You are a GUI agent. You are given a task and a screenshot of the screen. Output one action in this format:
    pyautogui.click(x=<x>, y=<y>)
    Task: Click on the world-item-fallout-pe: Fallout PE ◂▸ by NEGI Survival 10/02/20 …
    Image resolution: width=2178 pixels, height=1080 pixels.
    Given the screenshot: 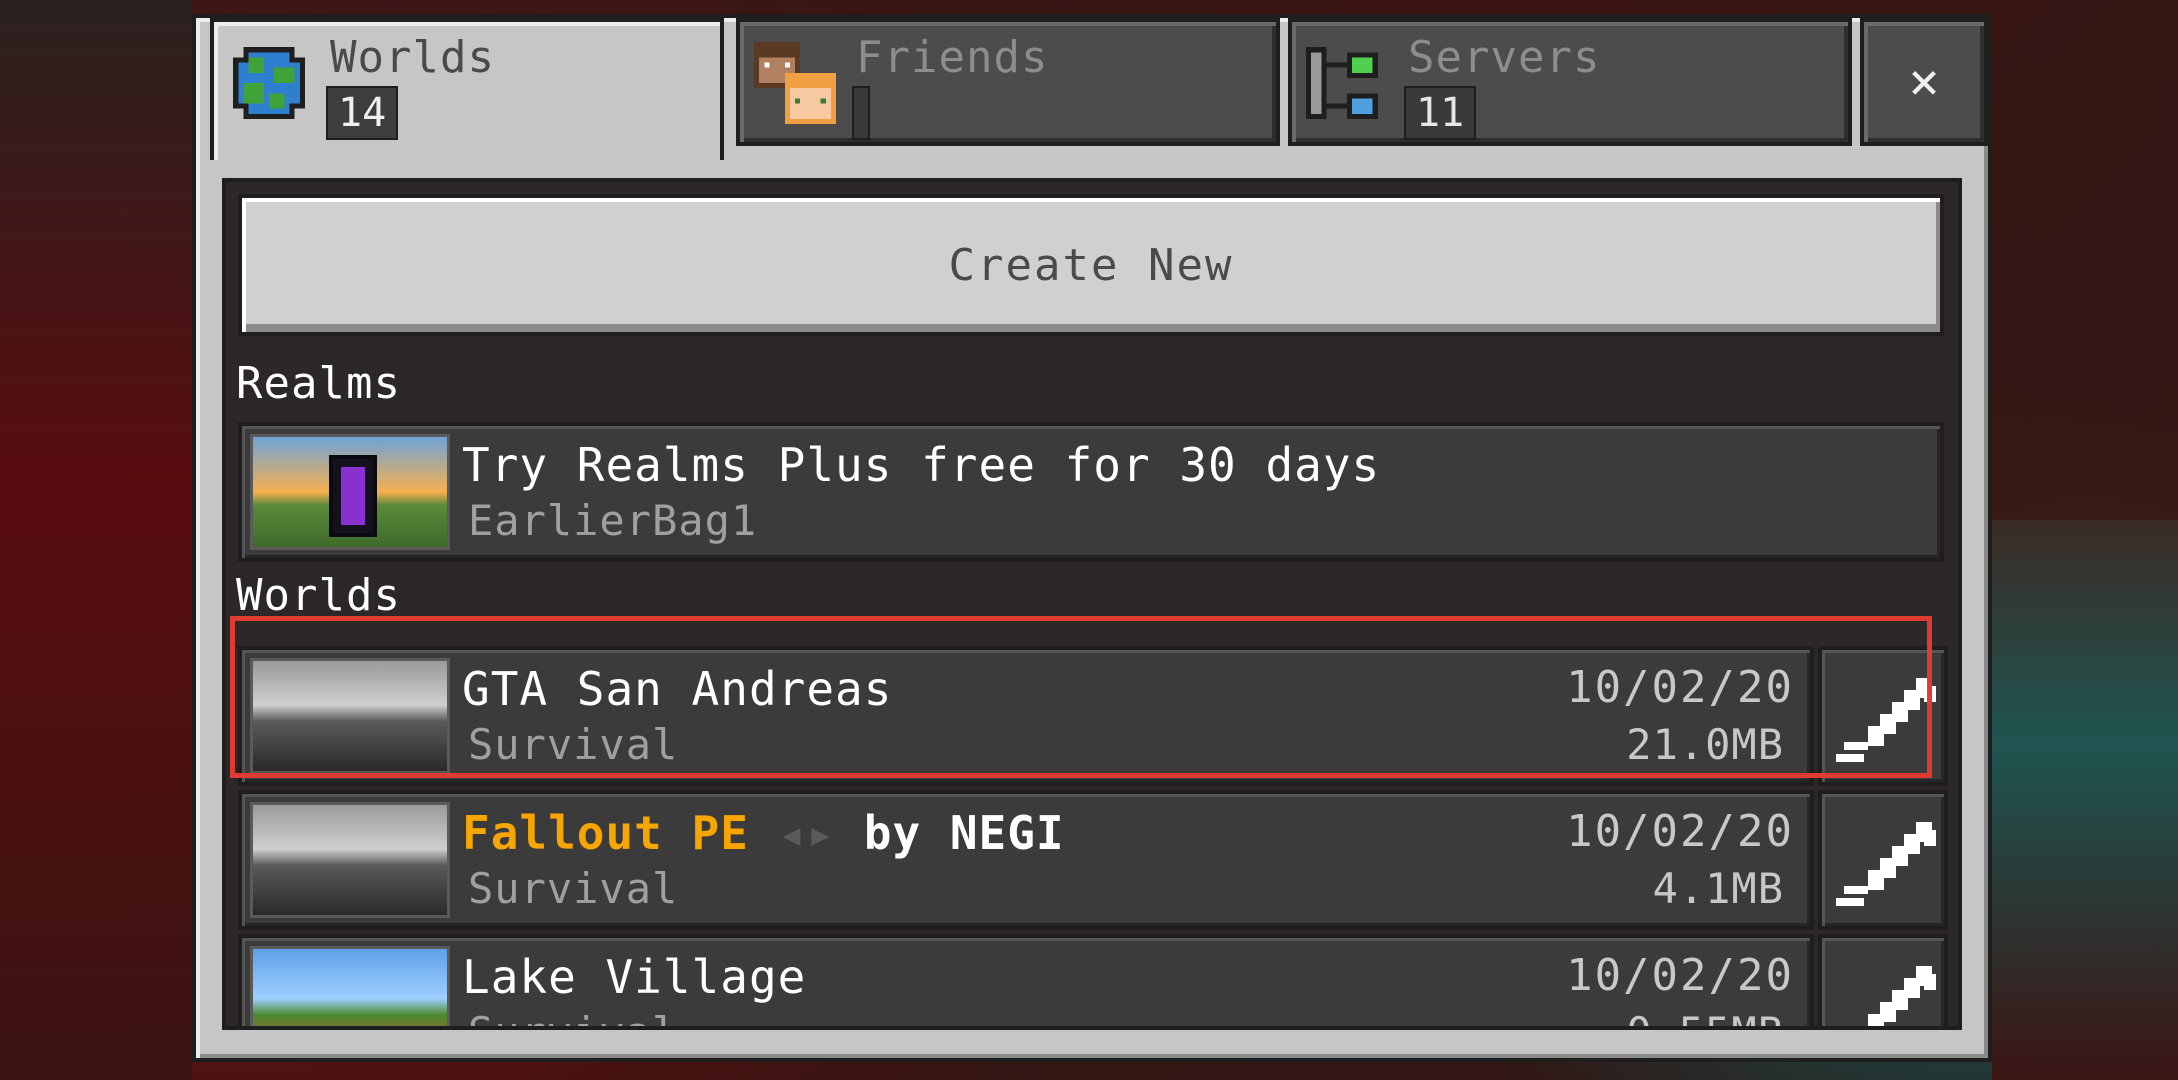 What is the action you would take?
    pyautogui.click(x=1026, y=860)
    